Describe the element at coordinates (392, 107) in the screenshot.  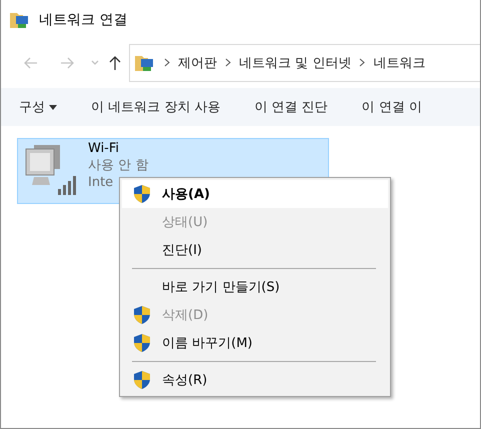
I see `command-button: 이 연결 이` at that location.